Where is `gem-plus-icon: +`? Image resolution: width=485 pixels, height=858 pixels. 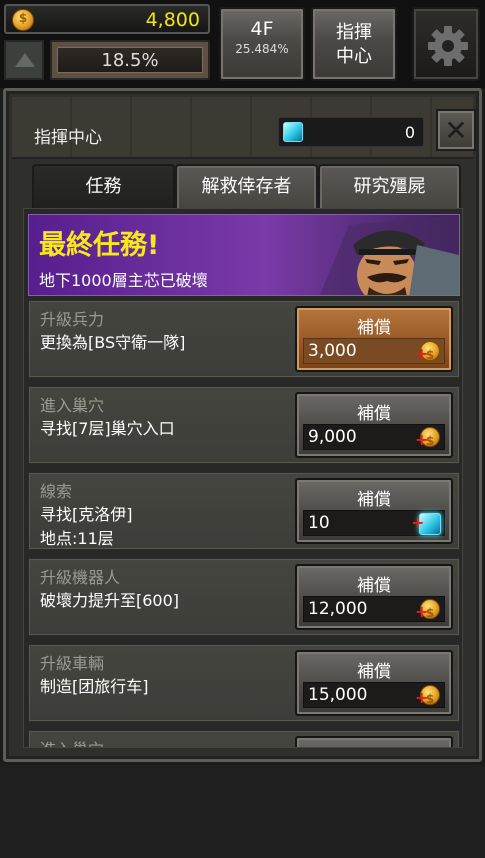
gem-plus-icon: + is located at coordinates (426, 523).